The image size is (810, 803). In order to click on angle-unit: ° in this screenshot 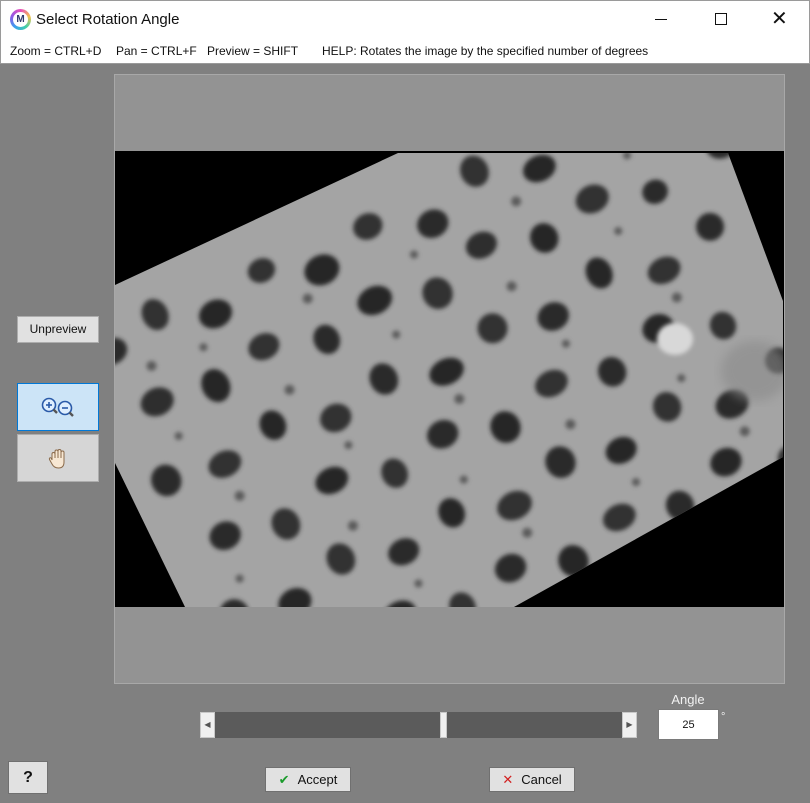, I will do `click(723, 717)`.